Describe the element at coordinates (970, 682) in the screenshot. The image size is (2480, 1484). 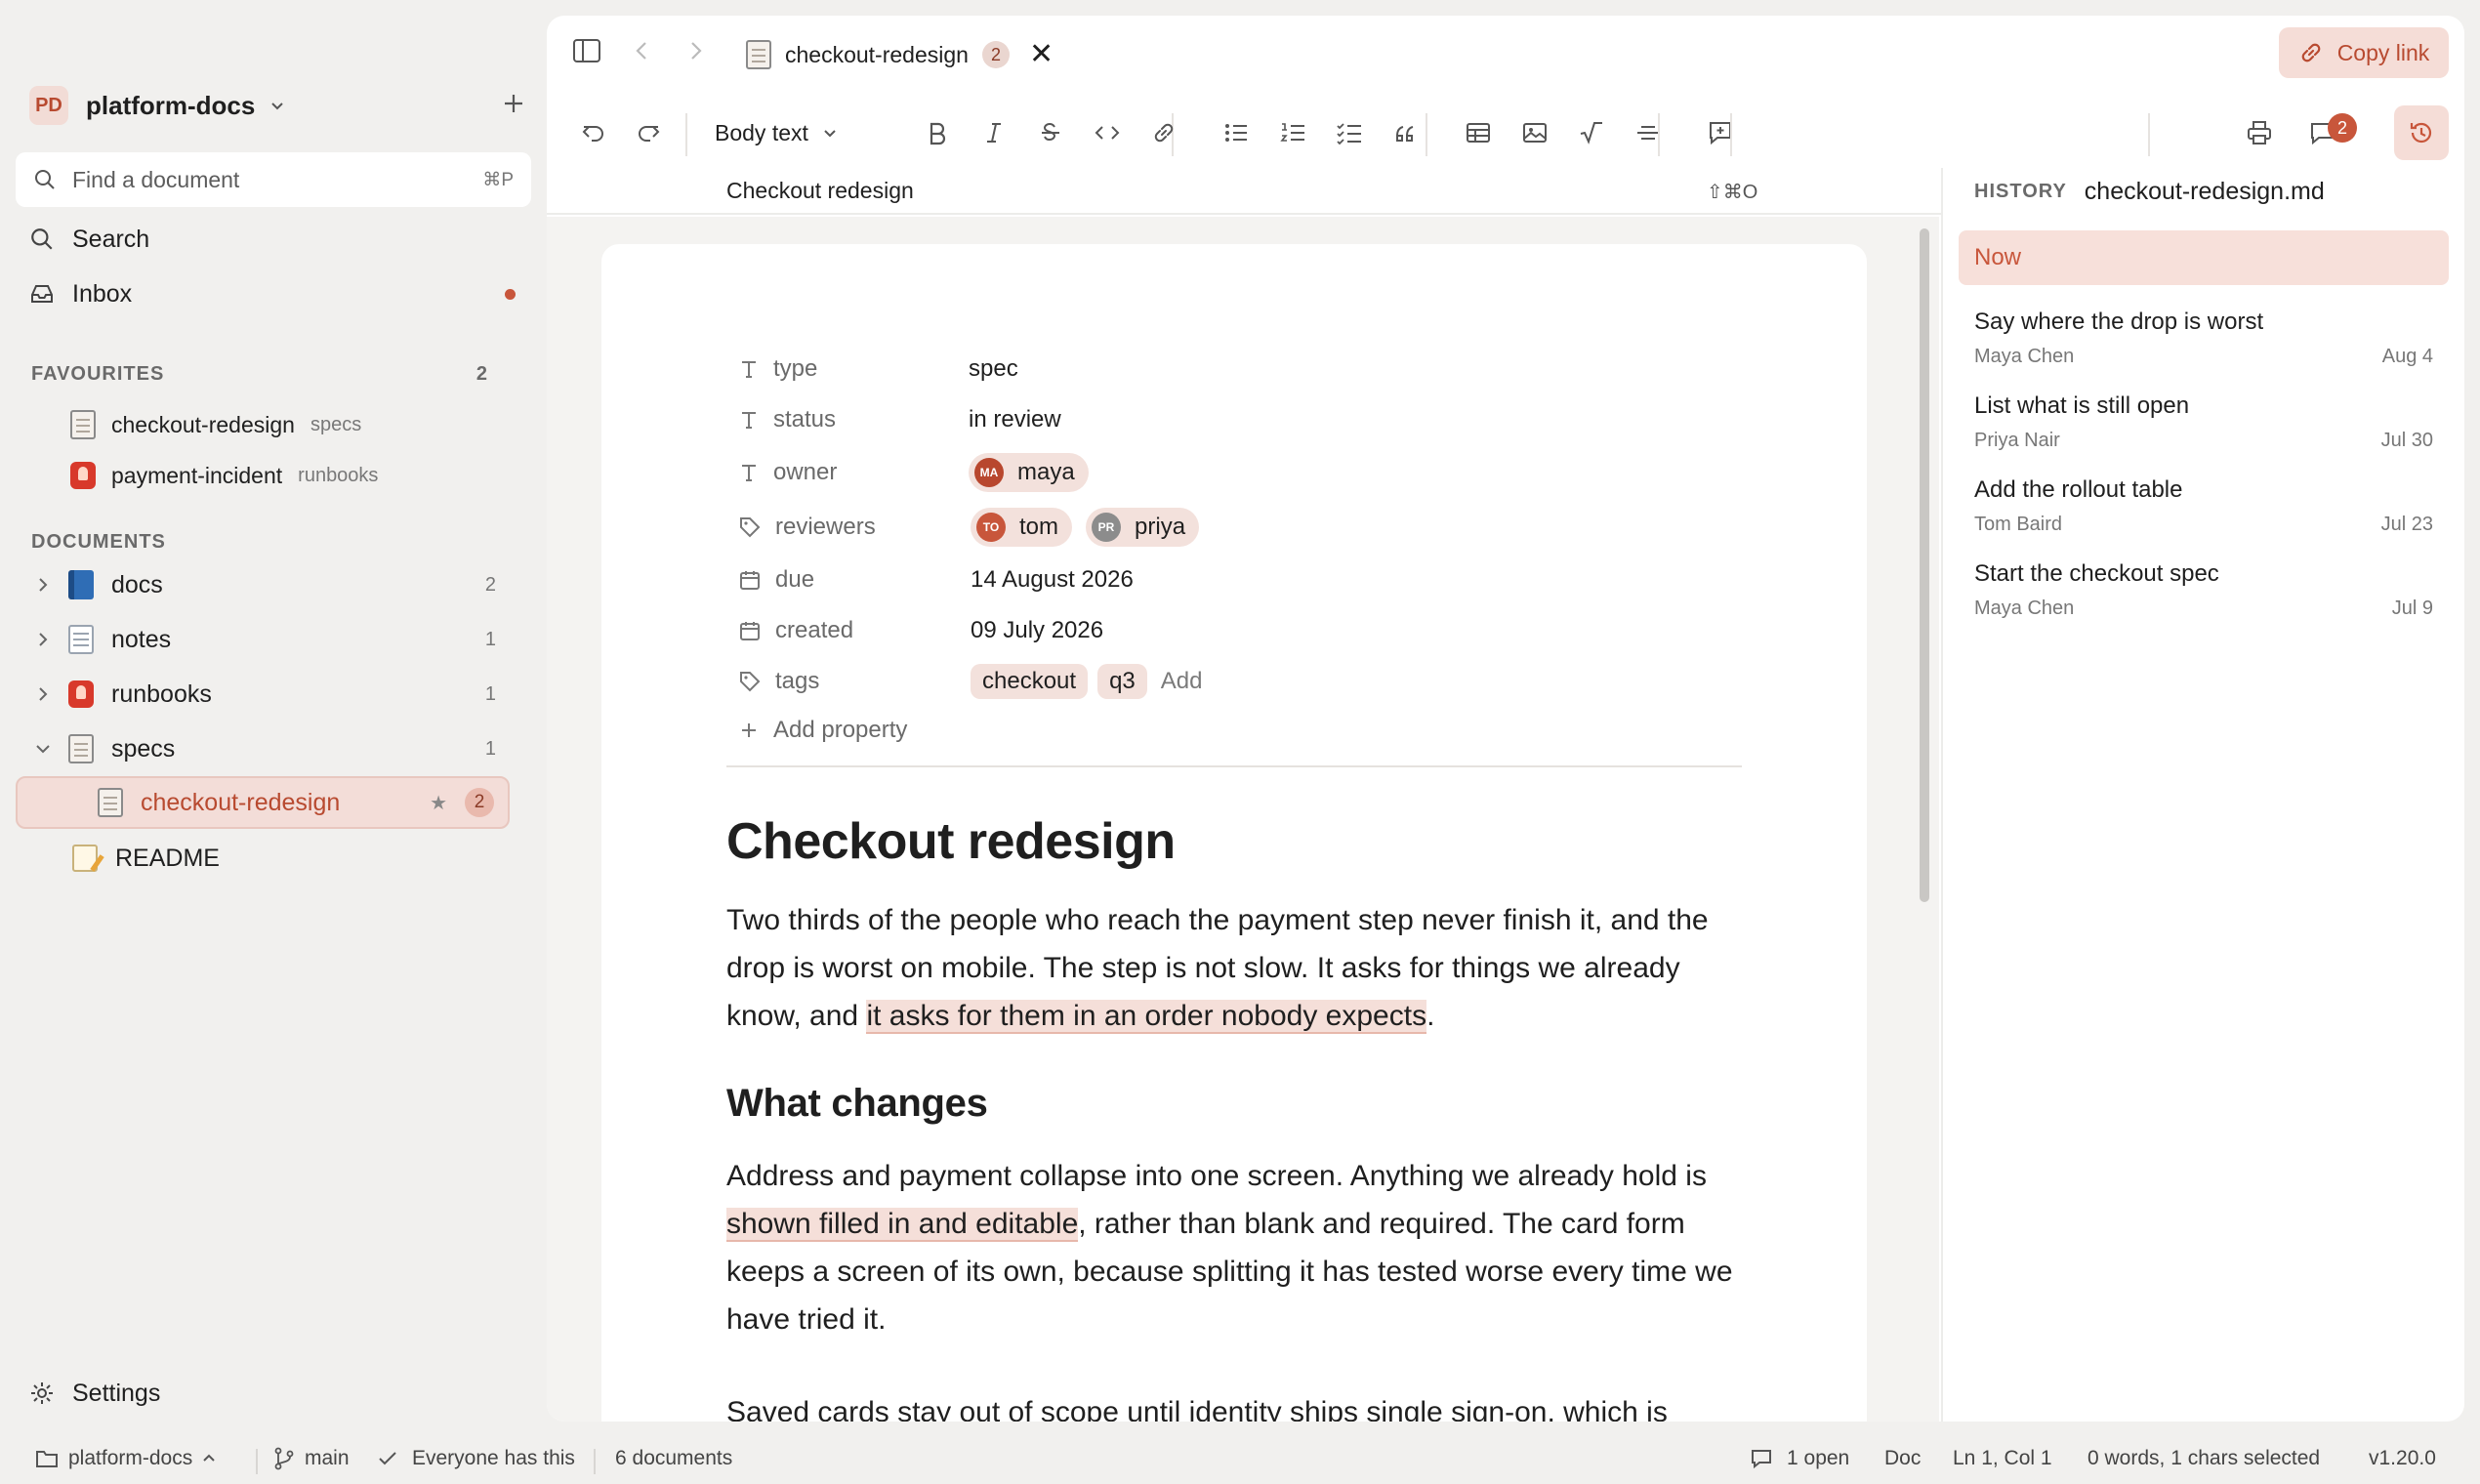
I see `property-row-tags: tags checkout q3 Add` at that location.